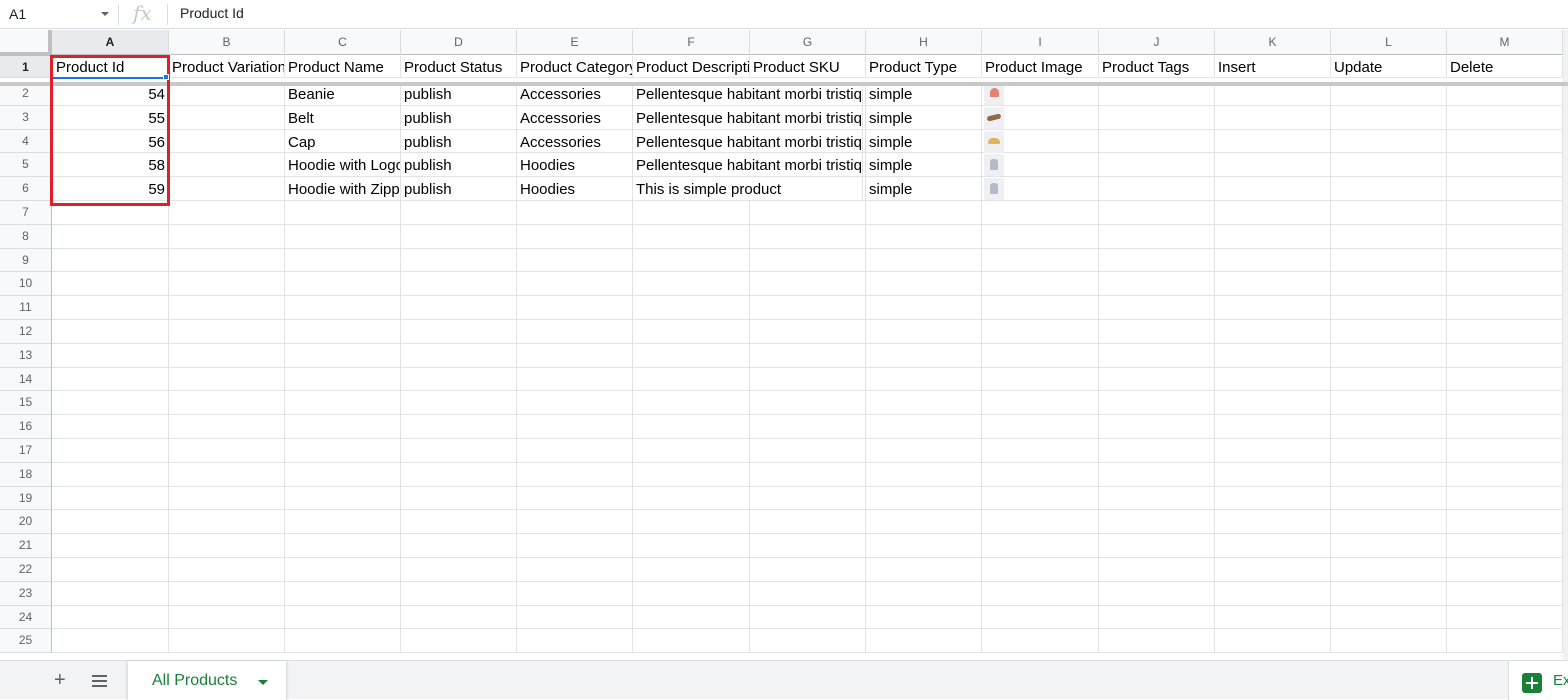  What do you see at coordinates (1273, 641) in the screenshot?
I see `cell-k25` at bounding box center [1273, 641].